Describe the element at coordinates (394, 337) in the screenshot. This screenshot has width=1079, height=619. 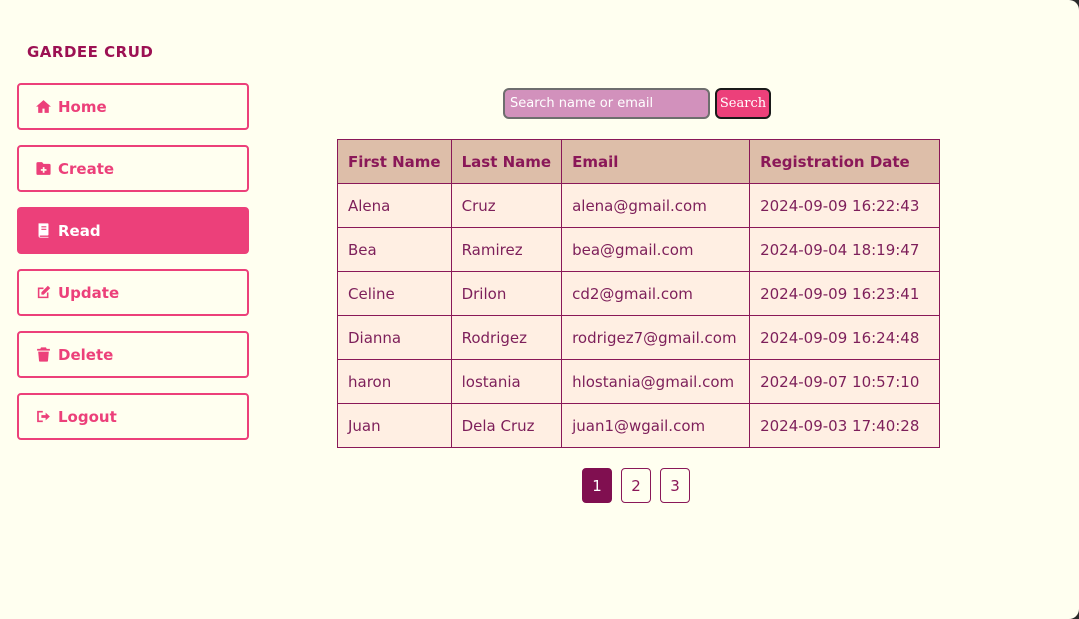
I see `cell-first-name: Dianna` at that location.